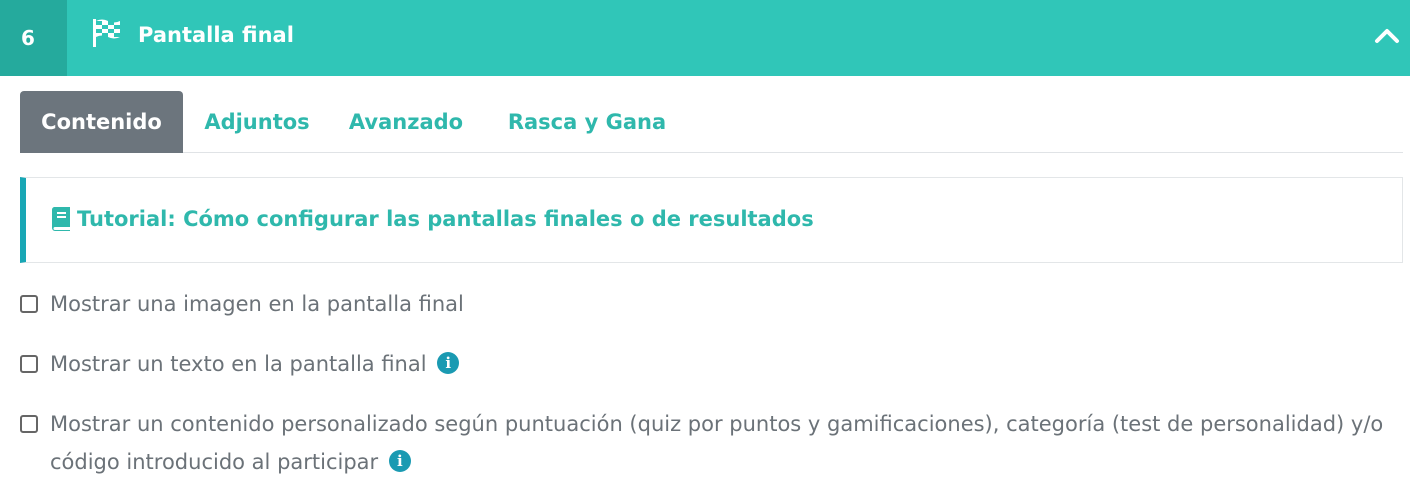 The image size is (1410, 497). I want to click on tab-bar: Contenido Adjuntos Avanzado Rasca y Gana, so click(711, 122).